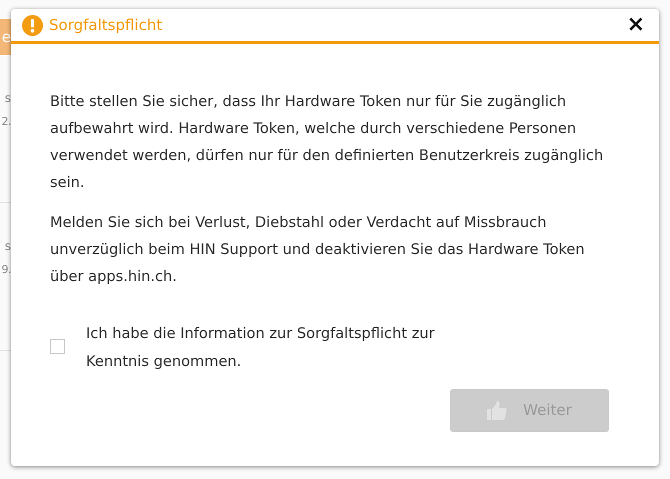  What do you see at coordinates (57, 346) in the screenshot?
I see `checkbox` at bounding box center [57, 346].